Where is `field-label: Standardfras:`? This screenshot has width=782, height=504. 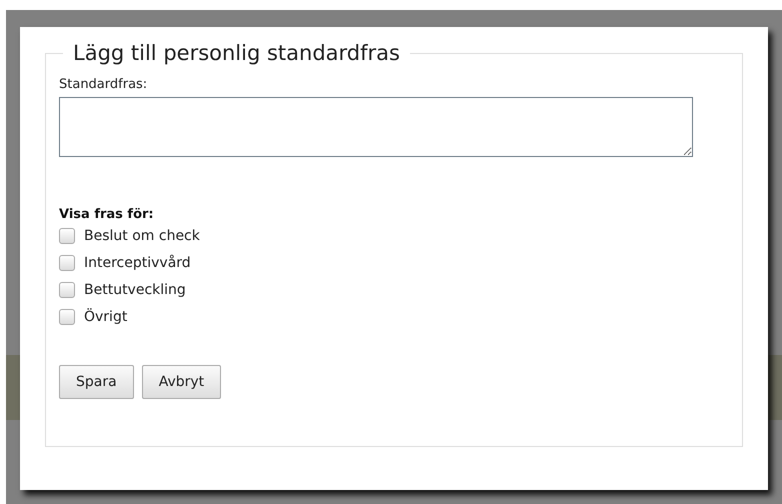
field-label: Standardfras: is located at coordinates (103, 84).